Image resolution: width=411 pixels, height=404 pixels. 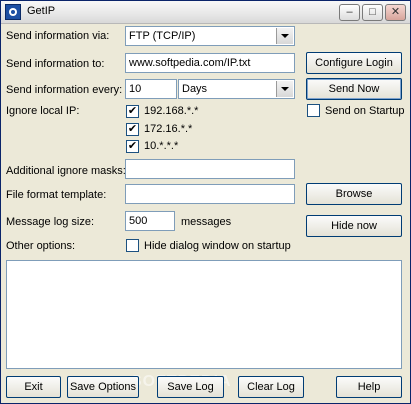 I want to click on send-every-unit-value: Days, so click(x=195, y=89).